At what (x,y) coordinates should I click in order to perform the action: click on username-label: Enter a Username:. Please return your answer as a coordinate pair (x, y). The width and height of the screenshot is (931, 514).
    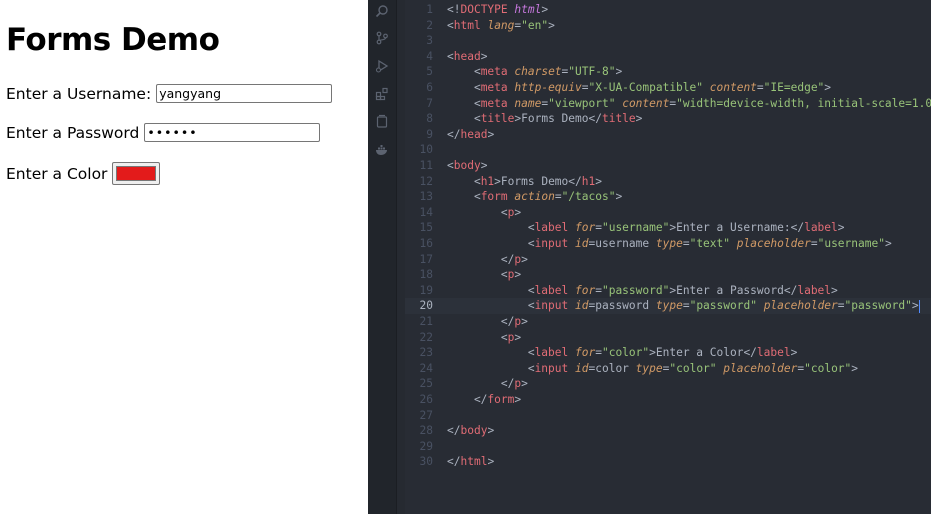
    Looking at the image, I should click on (79, 93).